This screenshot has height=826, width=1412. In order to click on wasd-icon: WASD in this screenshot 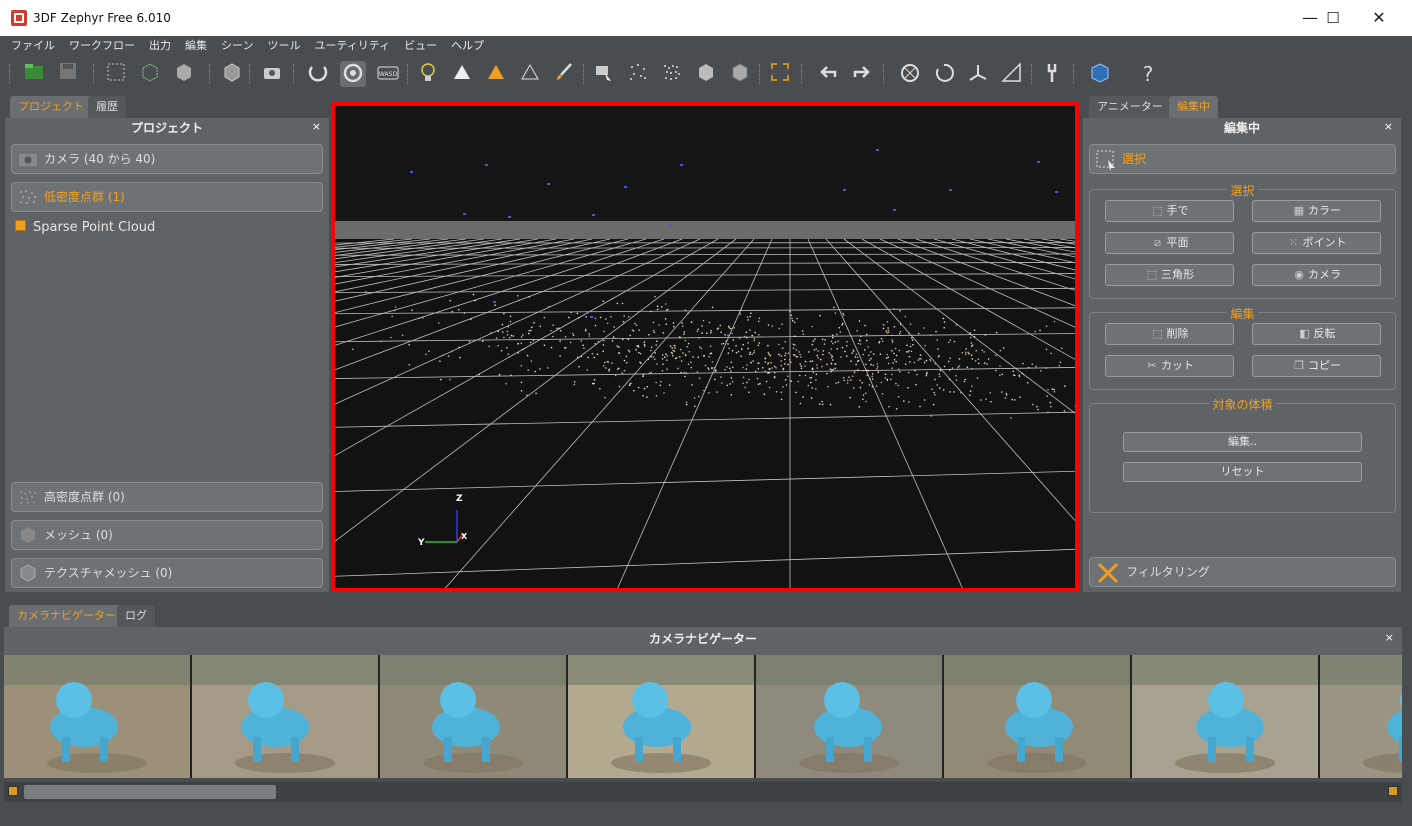, I will do `click(388, 74)`.